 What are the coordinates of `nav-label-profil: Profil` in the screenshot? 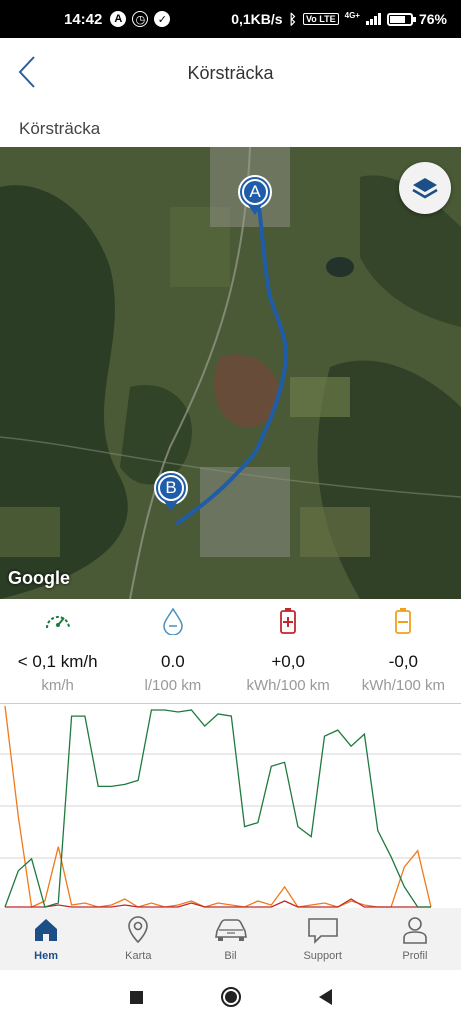 It's located at (415, 956).